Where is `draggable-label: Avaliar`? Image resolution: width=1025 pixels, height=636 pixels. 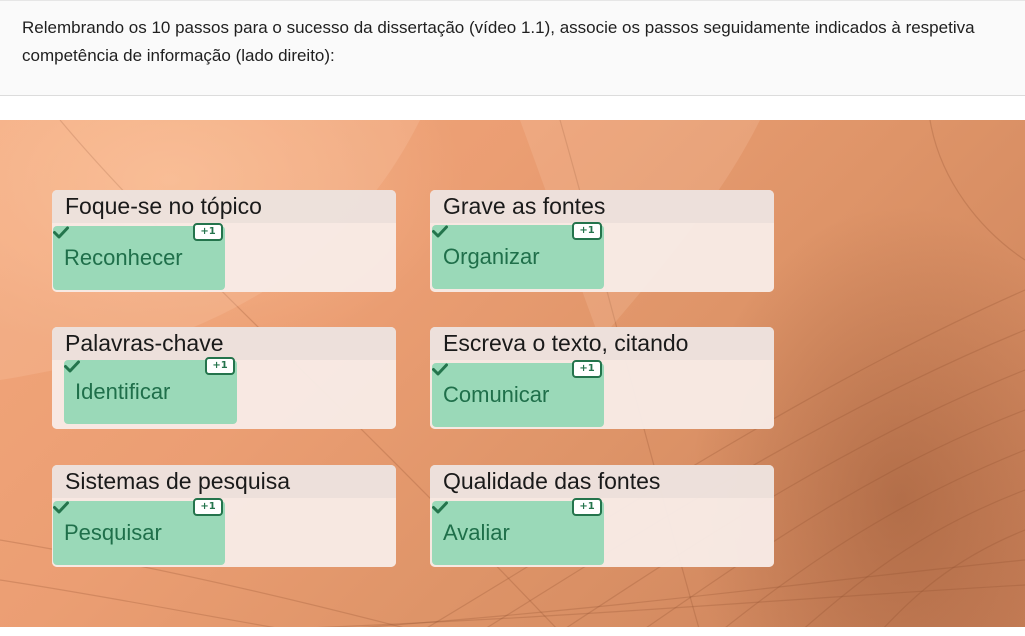 draggable-label: Avaliar is located at coordinates (476, 532).